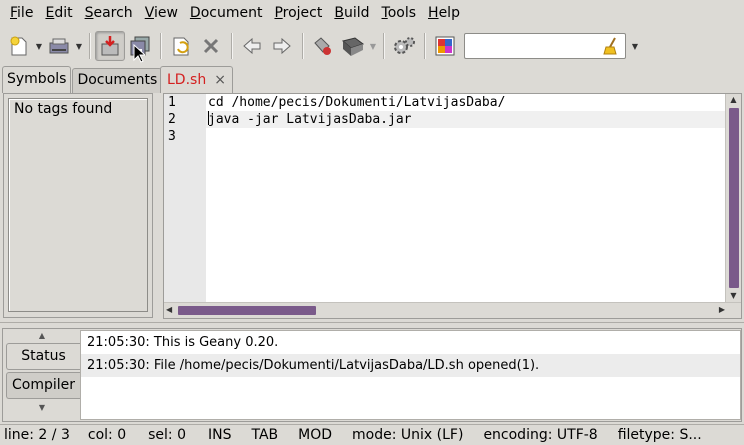 The width and height of the screenshot is (744, 445). I want to click on preferences-icon, so click(404, 45).